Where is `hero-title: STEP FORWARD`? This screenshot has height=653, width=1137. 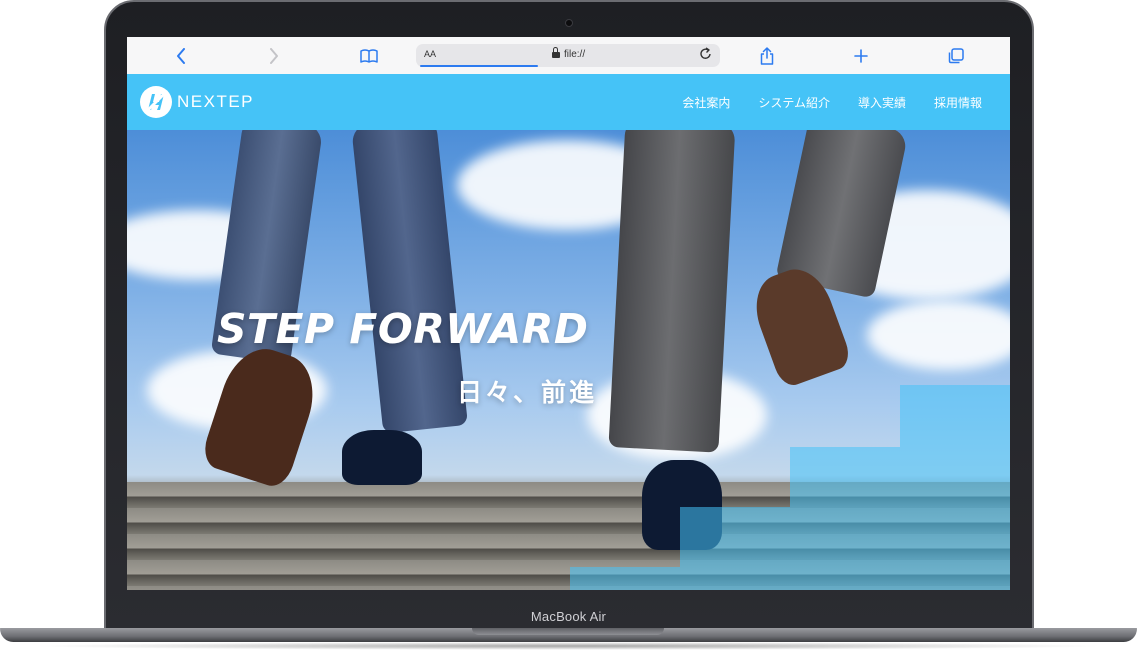 hero-title: STEP FORWARD is located at coordinates (403, 329).